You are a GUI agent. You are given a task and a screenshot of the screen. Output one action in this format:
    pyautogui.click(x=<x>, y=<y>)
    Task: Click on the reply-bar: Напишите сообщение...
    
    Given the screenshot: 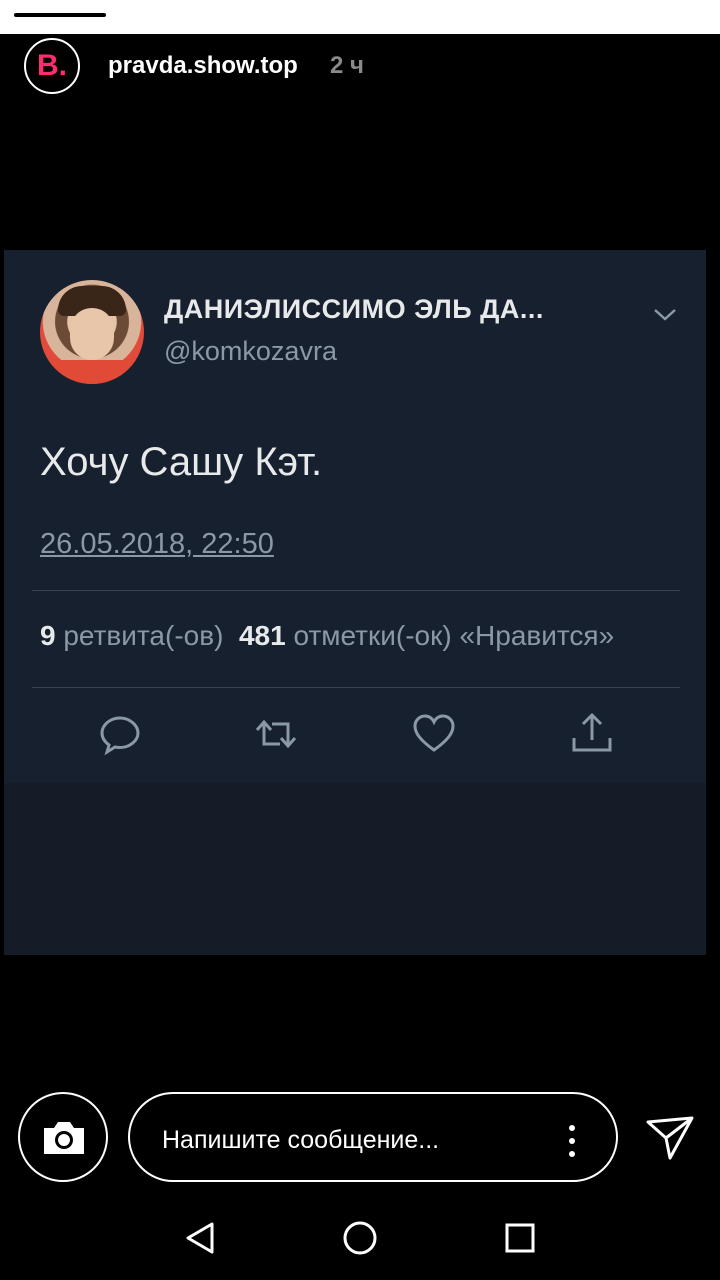 What is the action you would take?
    pyautogui.click(x=360, y=1138)
    